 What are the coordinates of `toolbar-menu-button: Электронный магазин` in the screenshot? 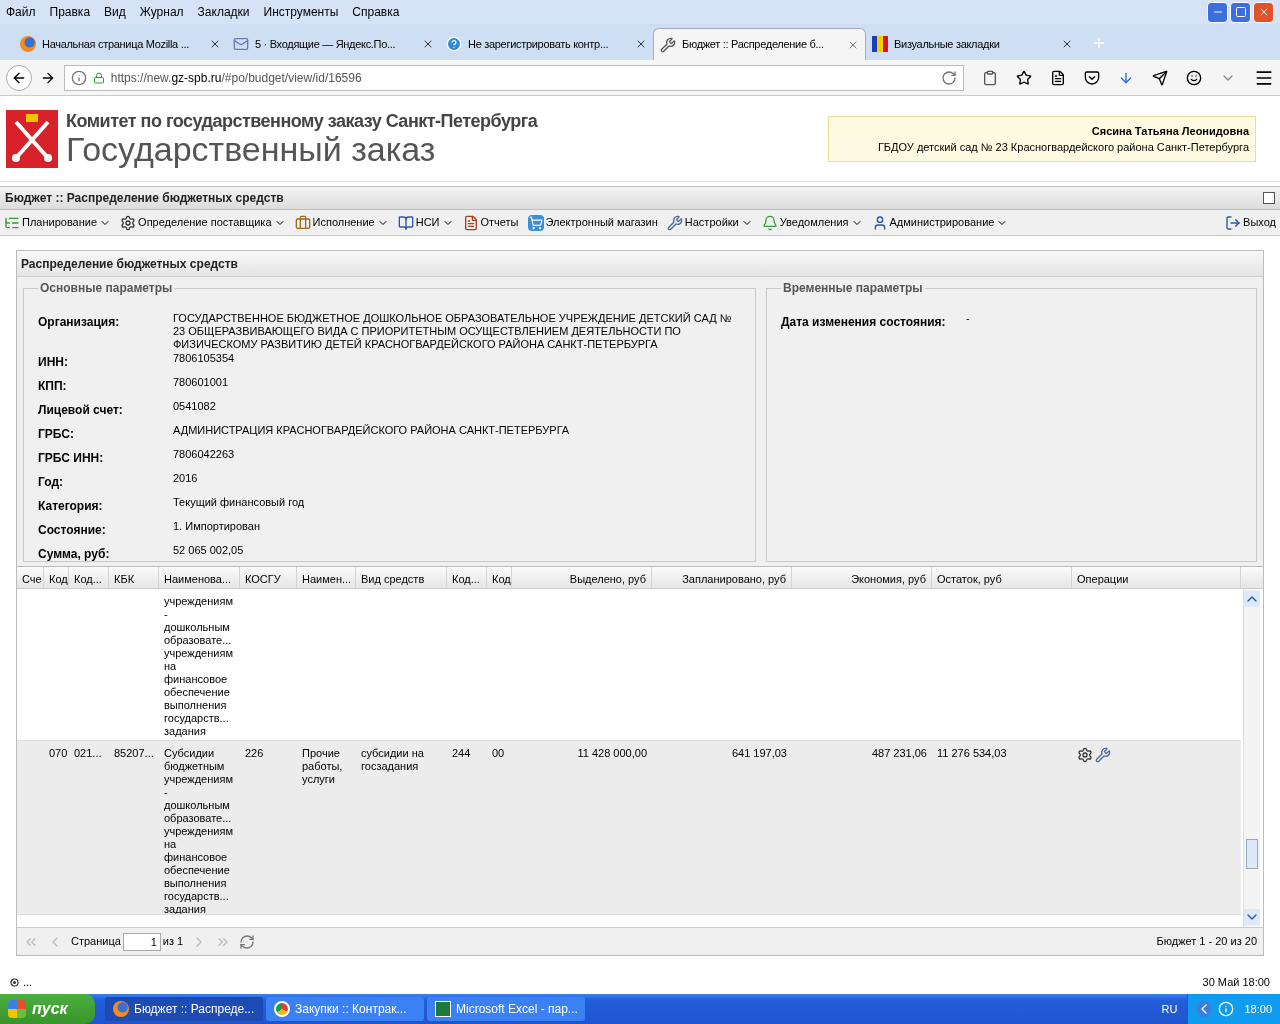 It's located at (592, 222).